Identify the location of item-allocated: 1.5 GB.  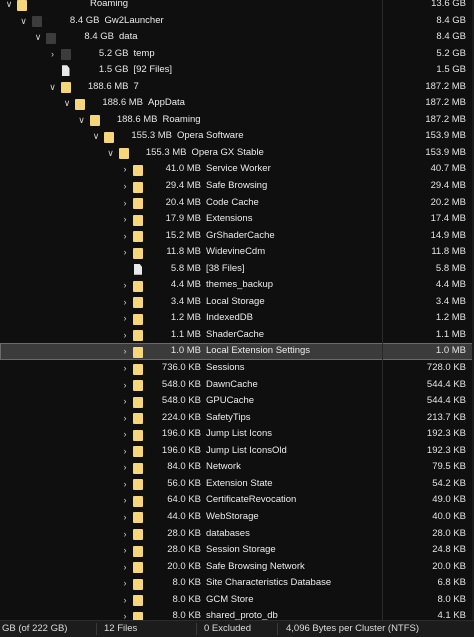
(451, 70).